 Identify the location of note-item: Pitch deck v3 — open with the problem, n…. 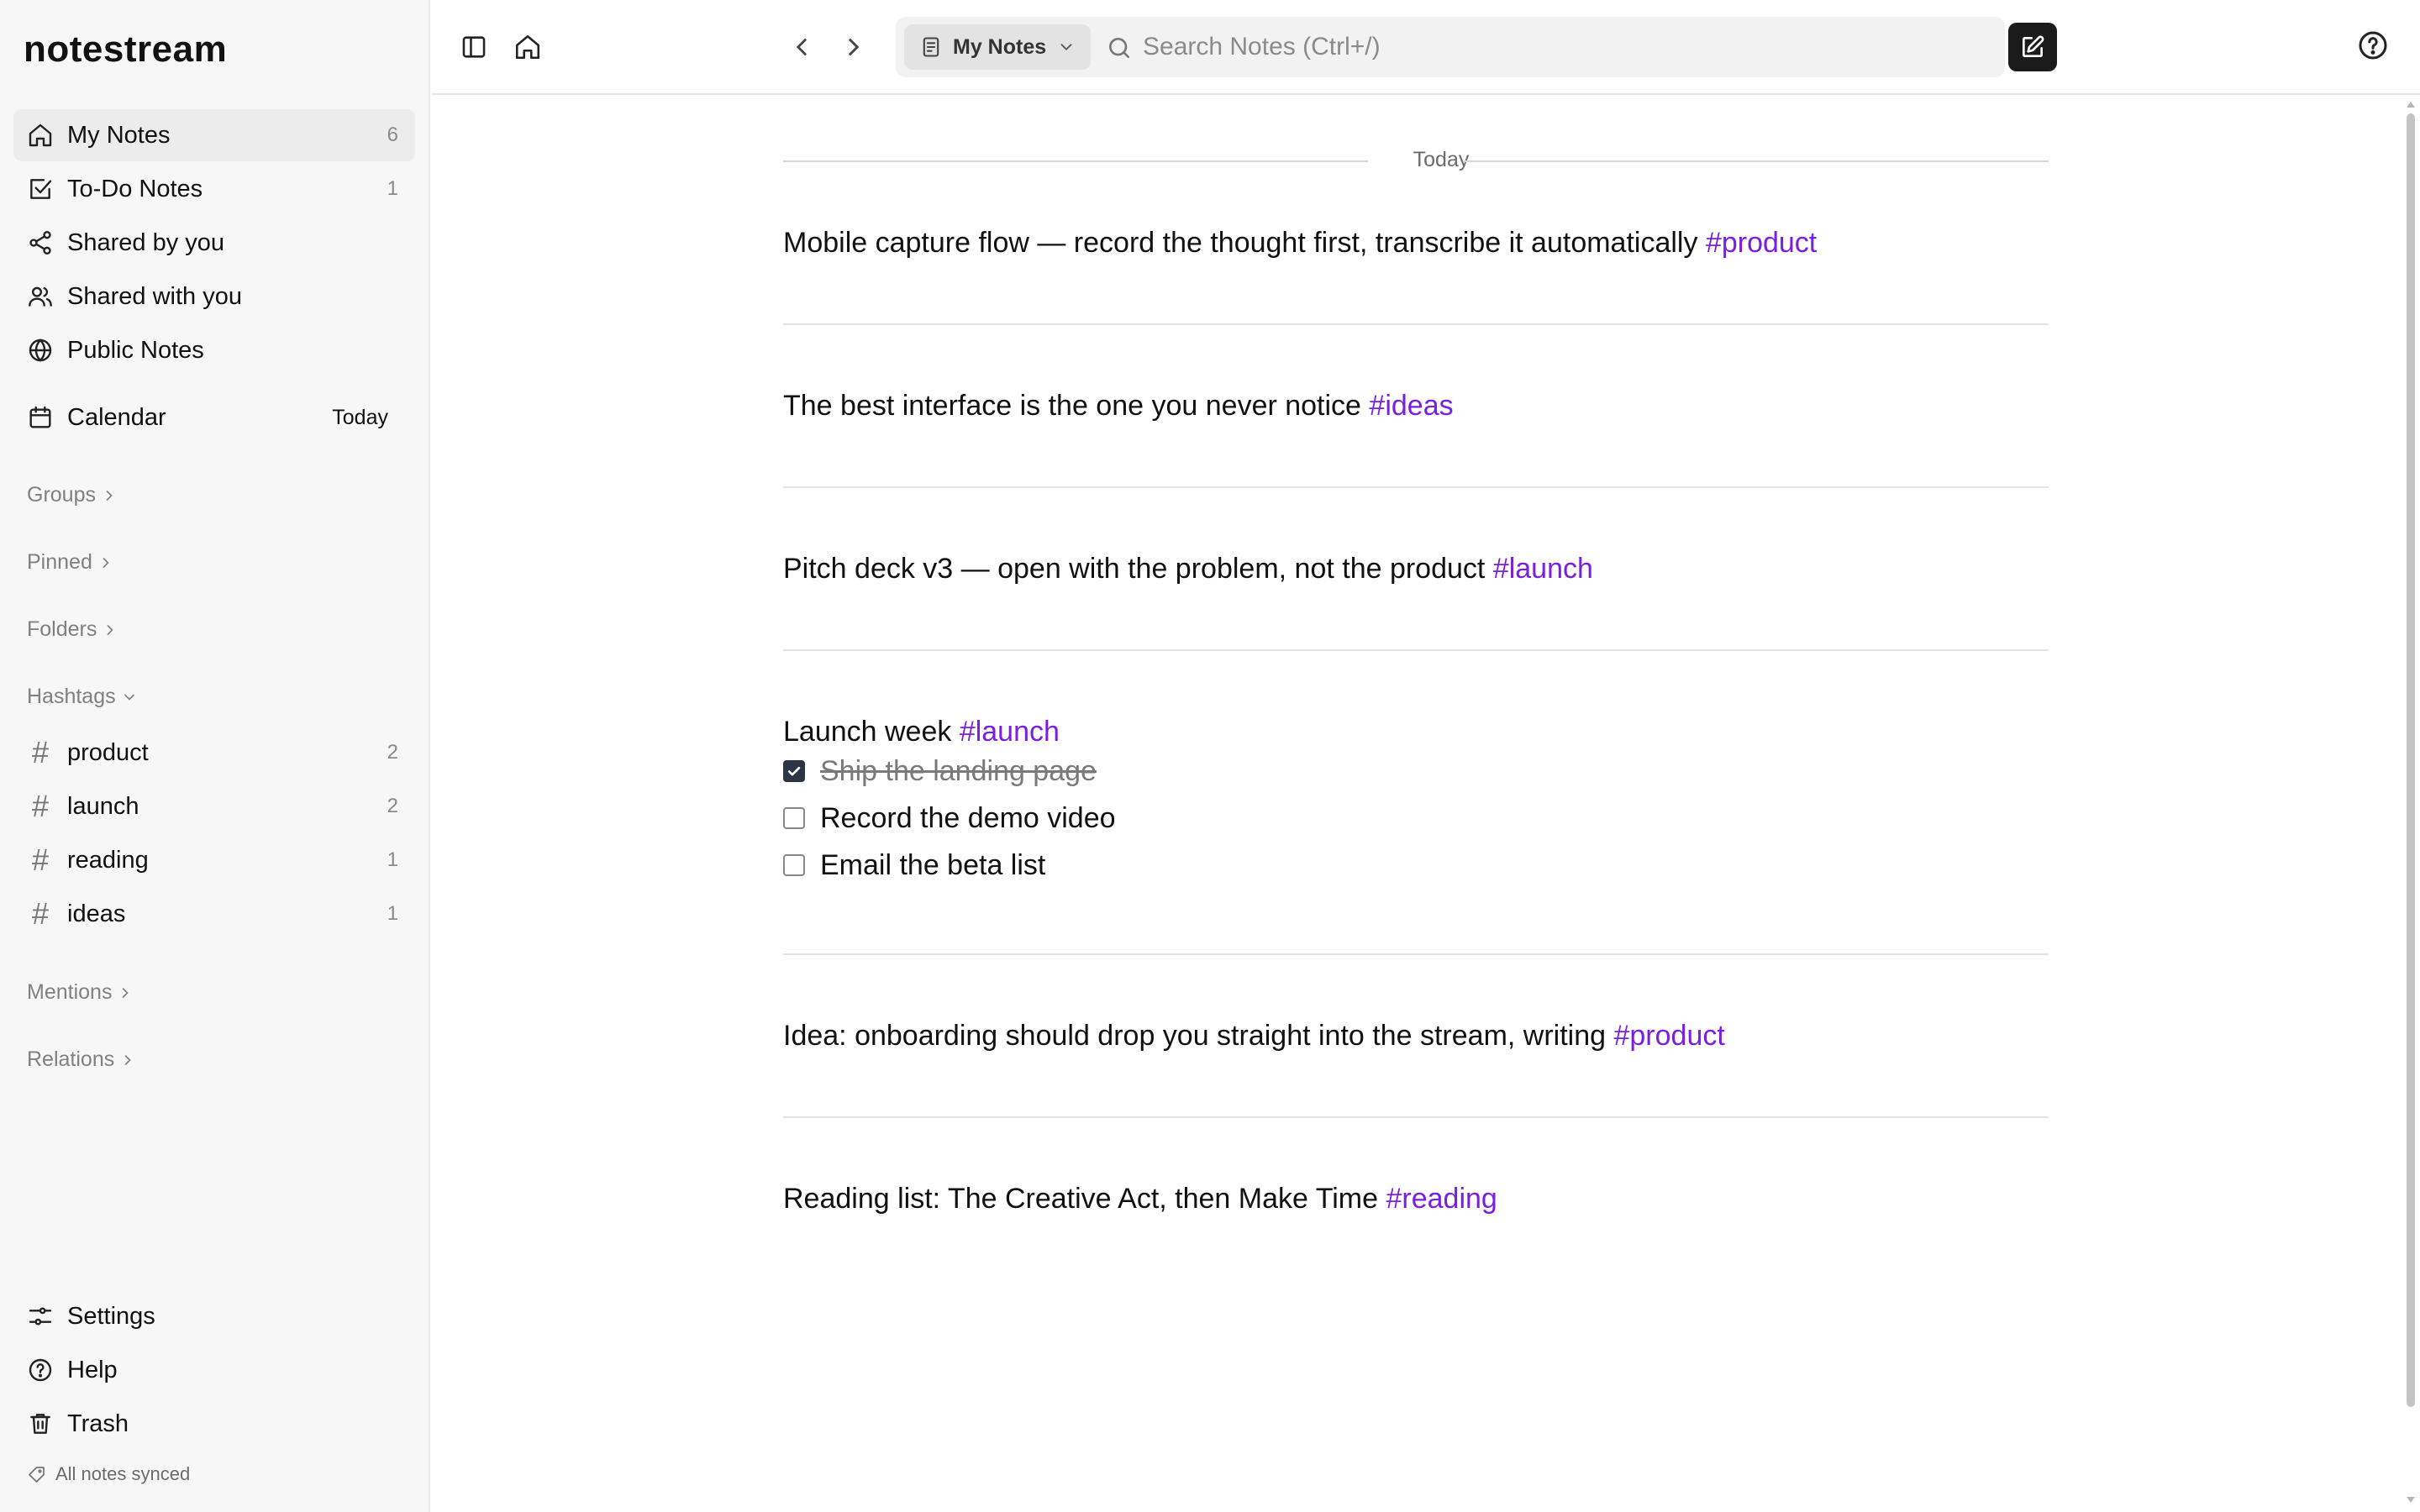
(1416, 569).